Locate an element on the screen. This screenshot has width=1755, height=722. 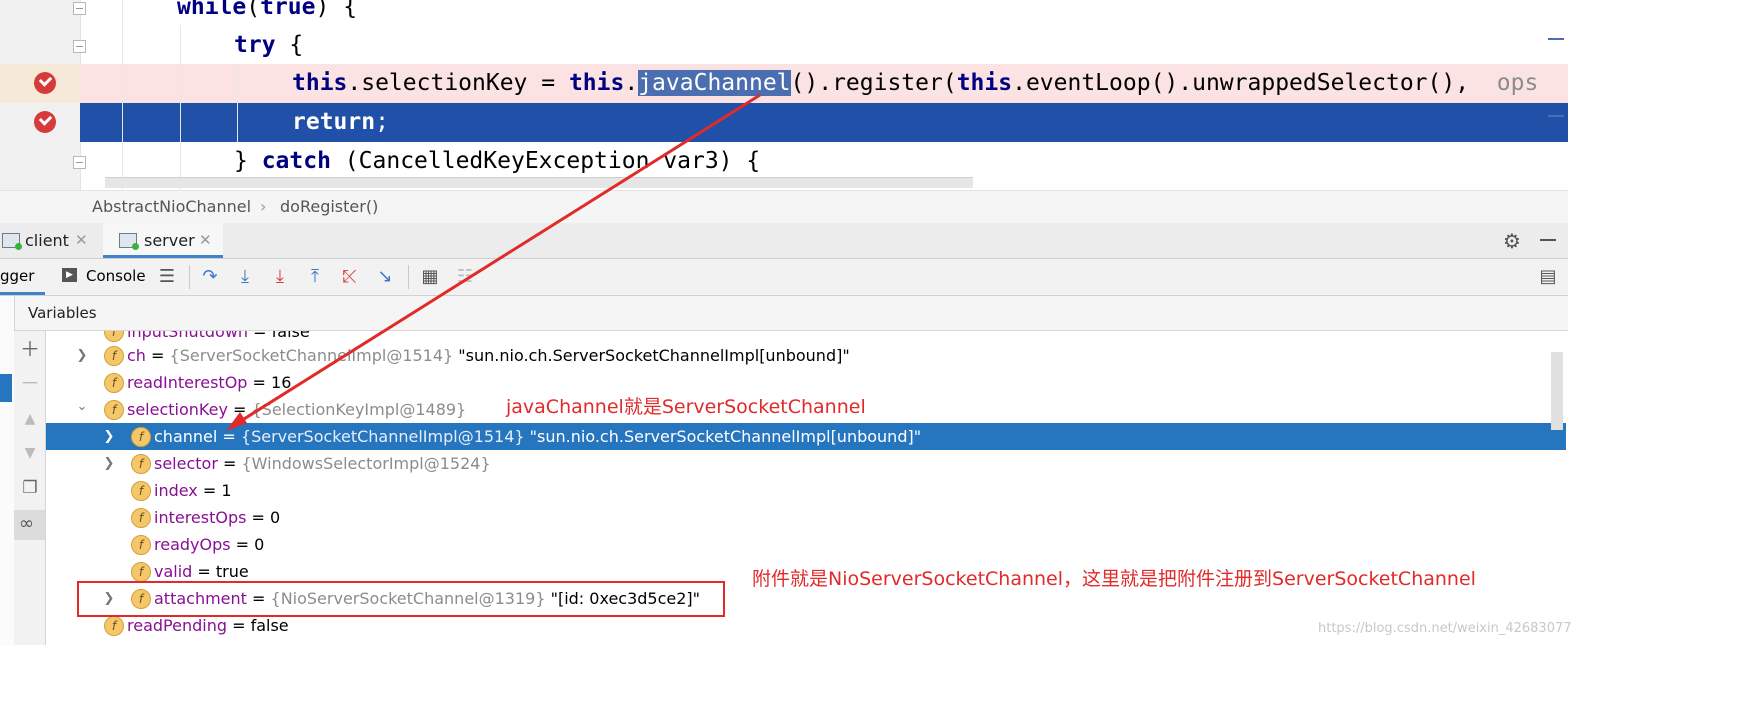
annotation-arrow is located at coordinates (493, 262).